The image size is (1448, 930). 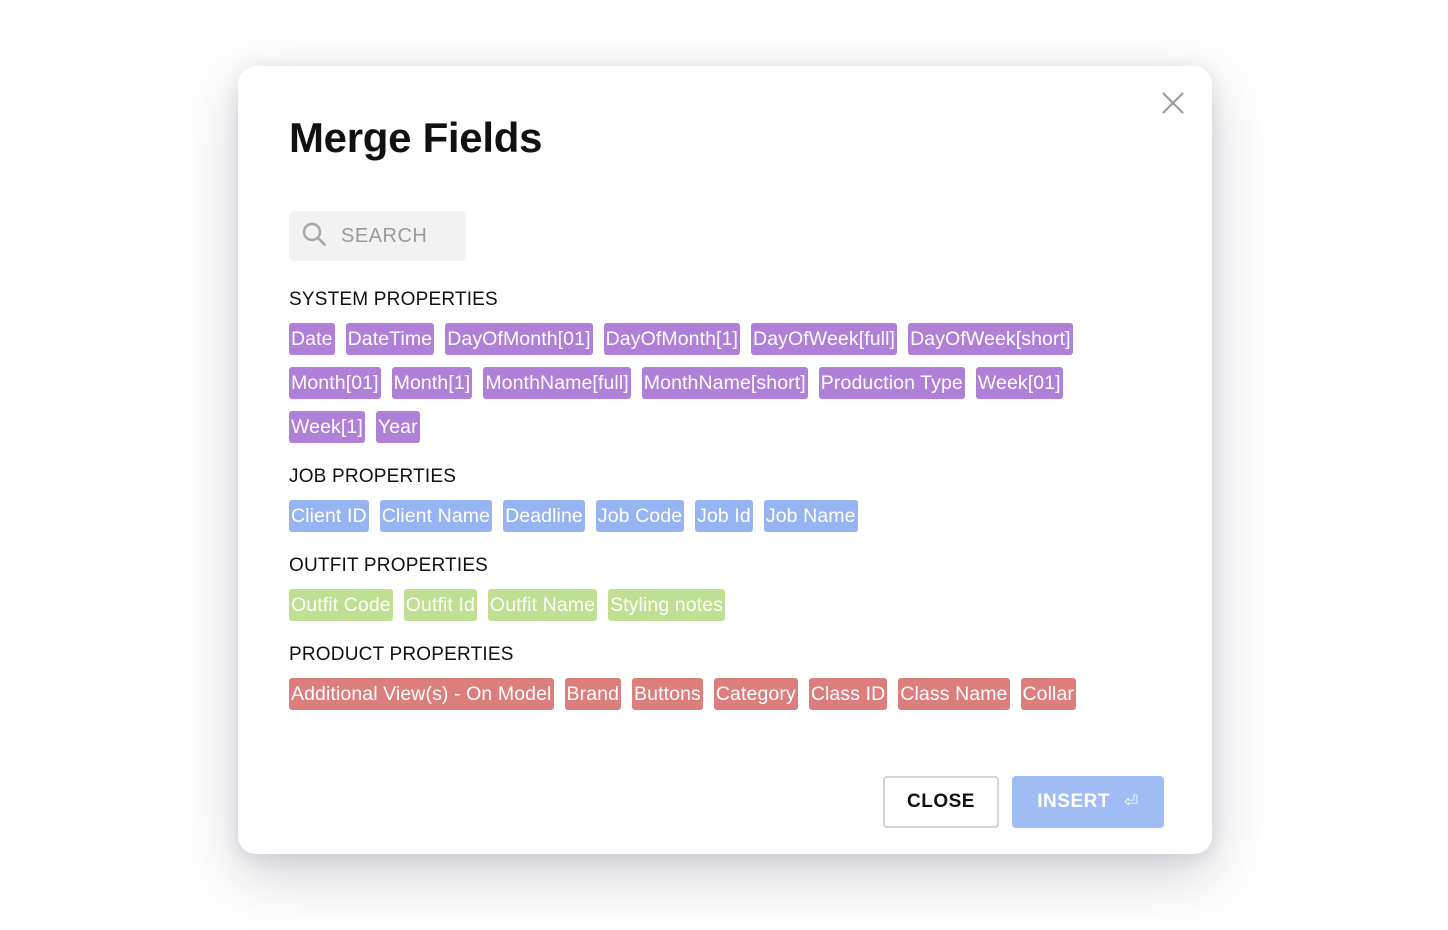 I want to click on section-title: SYSTEM PROPERTIES, so click(x=393, y=299).